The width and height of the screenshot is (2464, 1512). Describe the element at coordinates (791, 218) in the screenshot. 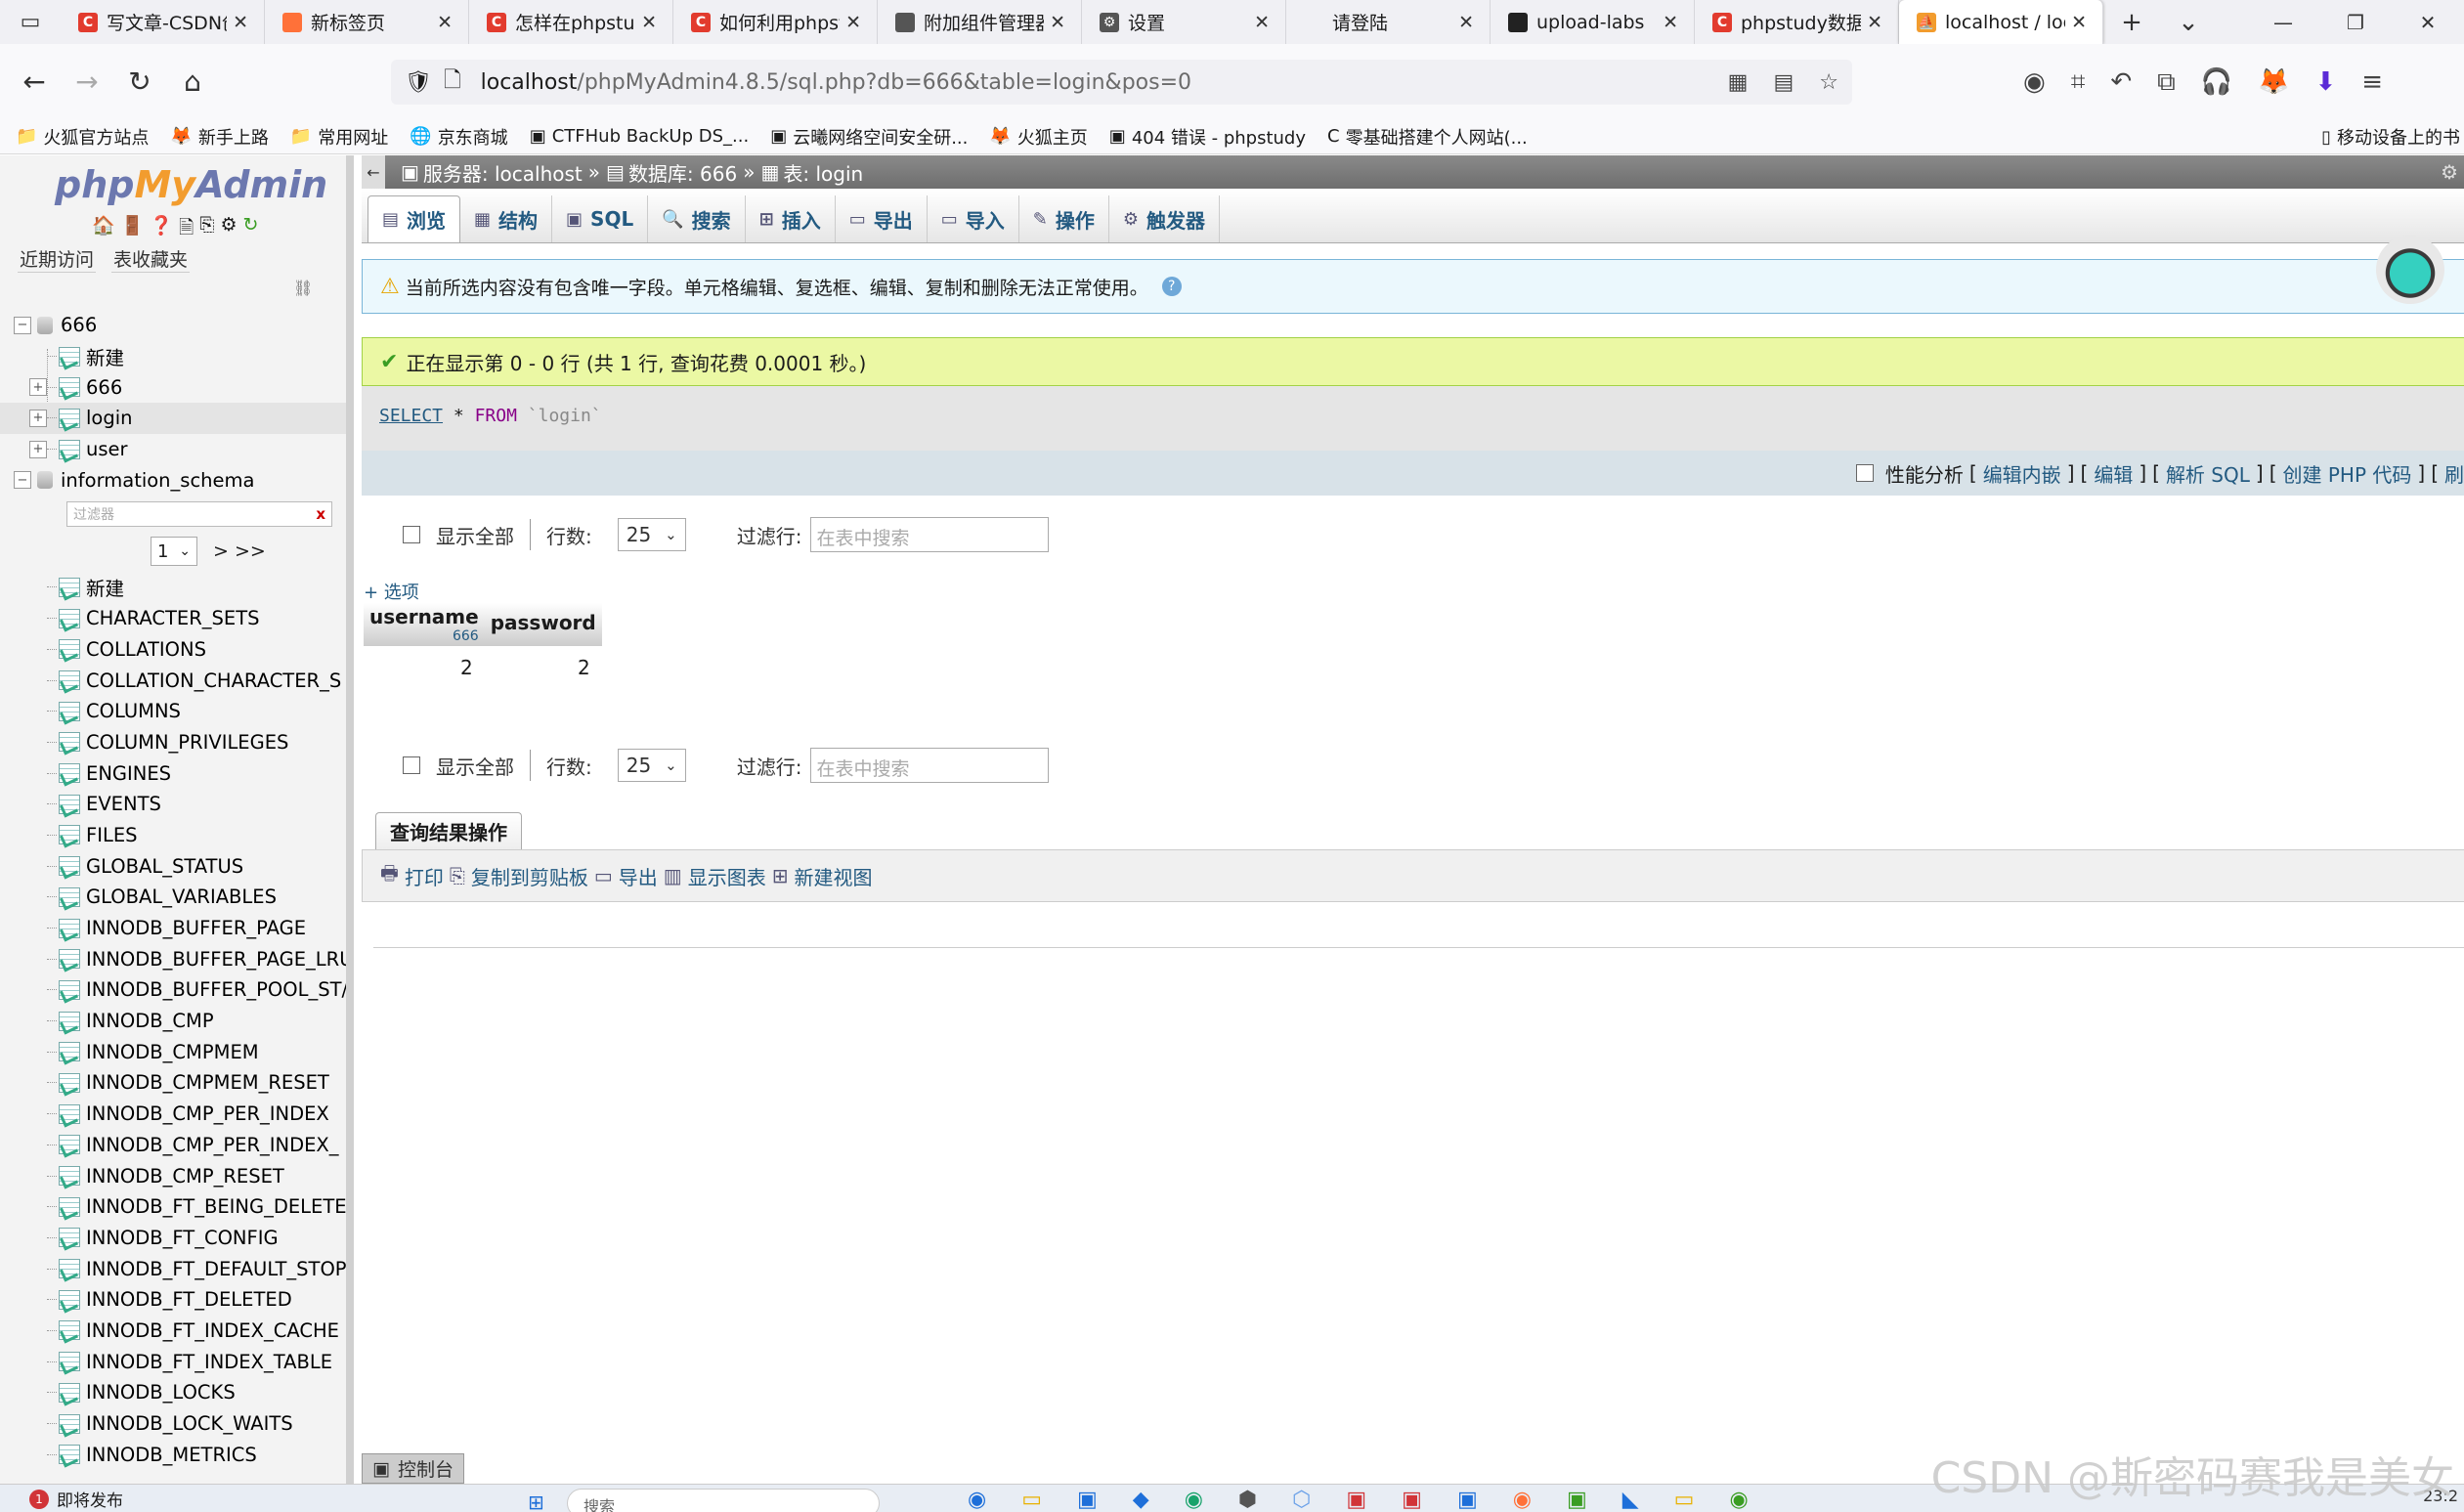

I see `tab-insert: ⊞ 插入` at that location.